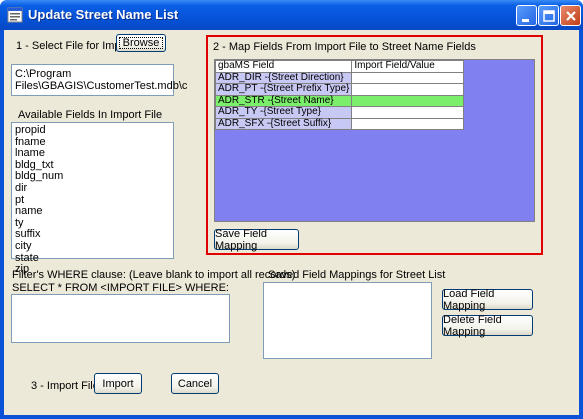 This screenshot has height=419, width=583. Describe the element at coordinates (283, 100) in the screenshot. I see `gba-field-cell: ADR_STR -{Street Name}` at that location.